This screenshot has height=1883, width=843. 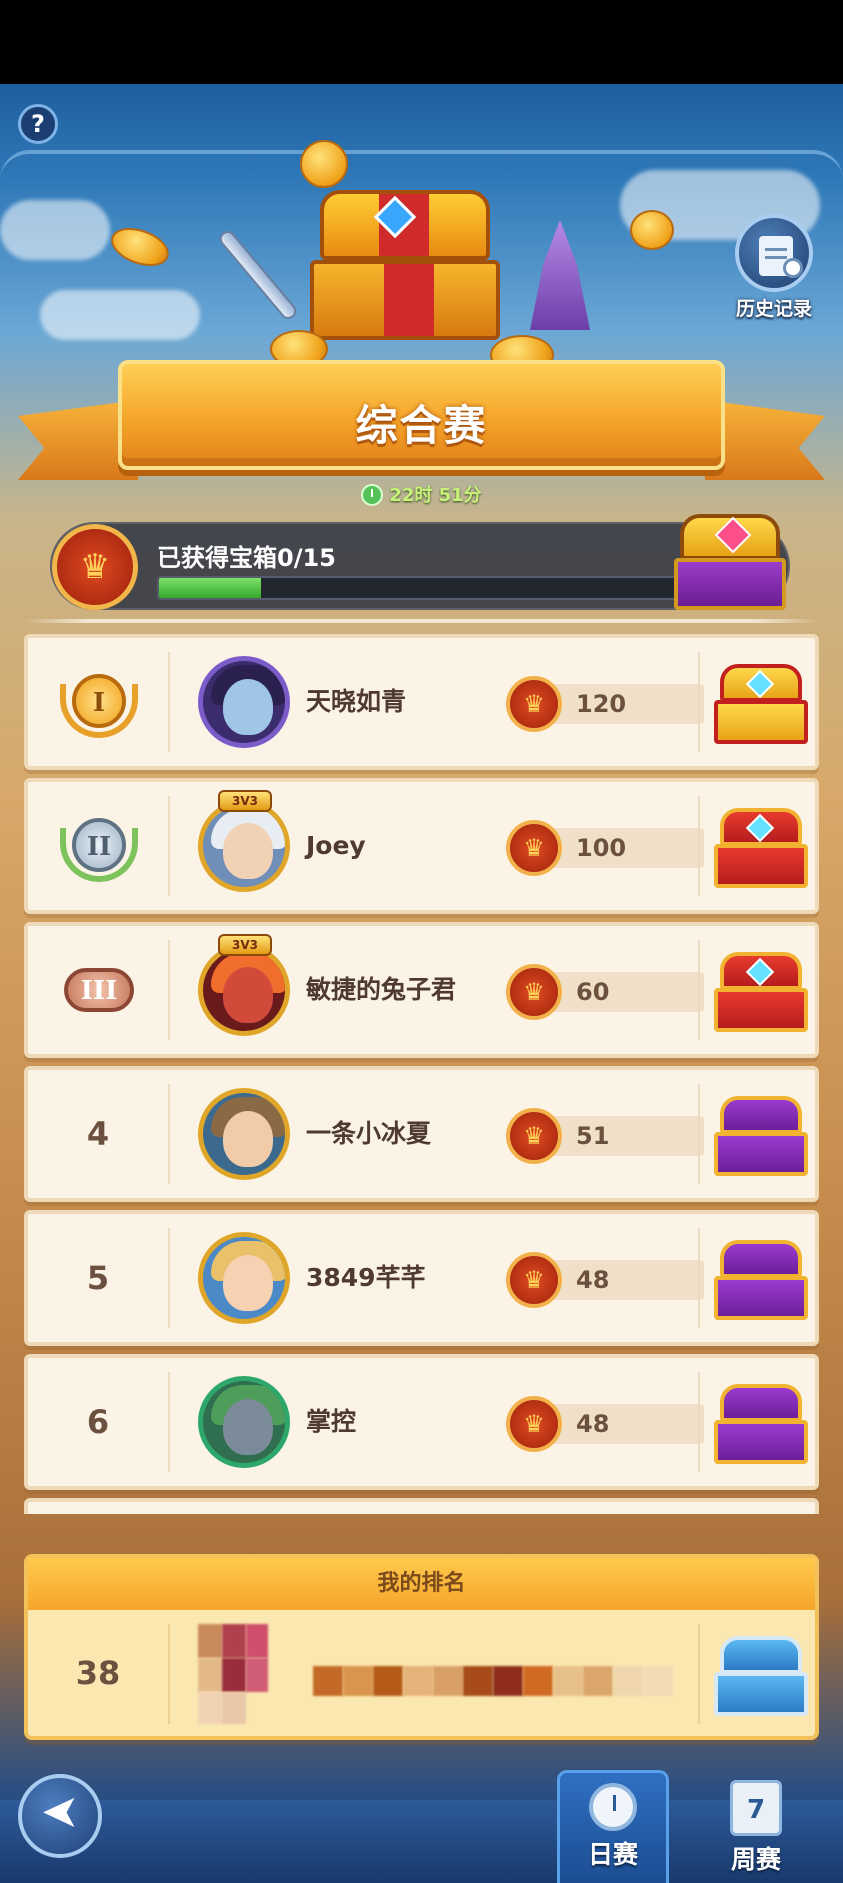 I want to click on player-name: 天晓如青, so click(x=356, y=701).